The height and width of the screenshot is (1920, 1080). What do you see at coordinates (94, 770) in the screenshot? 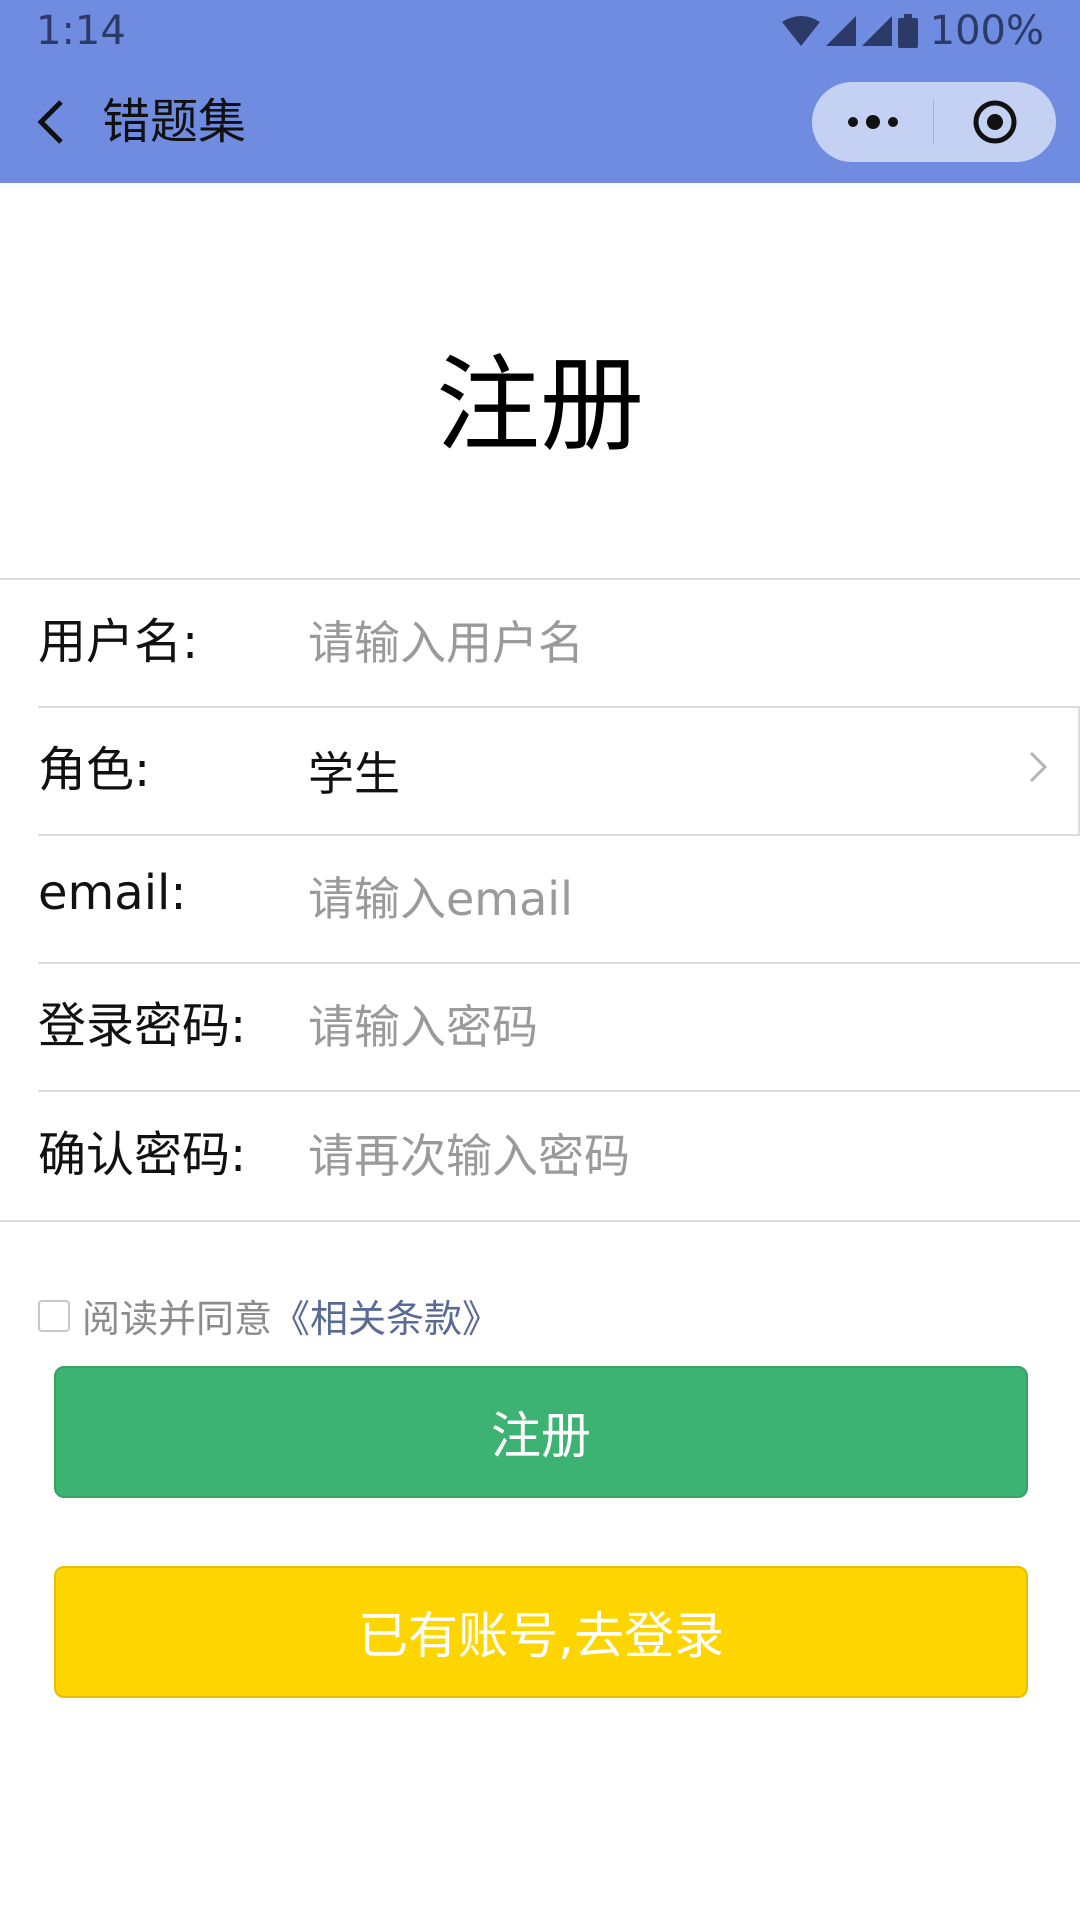
I see `role-label: 角色:` at bounding box center [94, 770].